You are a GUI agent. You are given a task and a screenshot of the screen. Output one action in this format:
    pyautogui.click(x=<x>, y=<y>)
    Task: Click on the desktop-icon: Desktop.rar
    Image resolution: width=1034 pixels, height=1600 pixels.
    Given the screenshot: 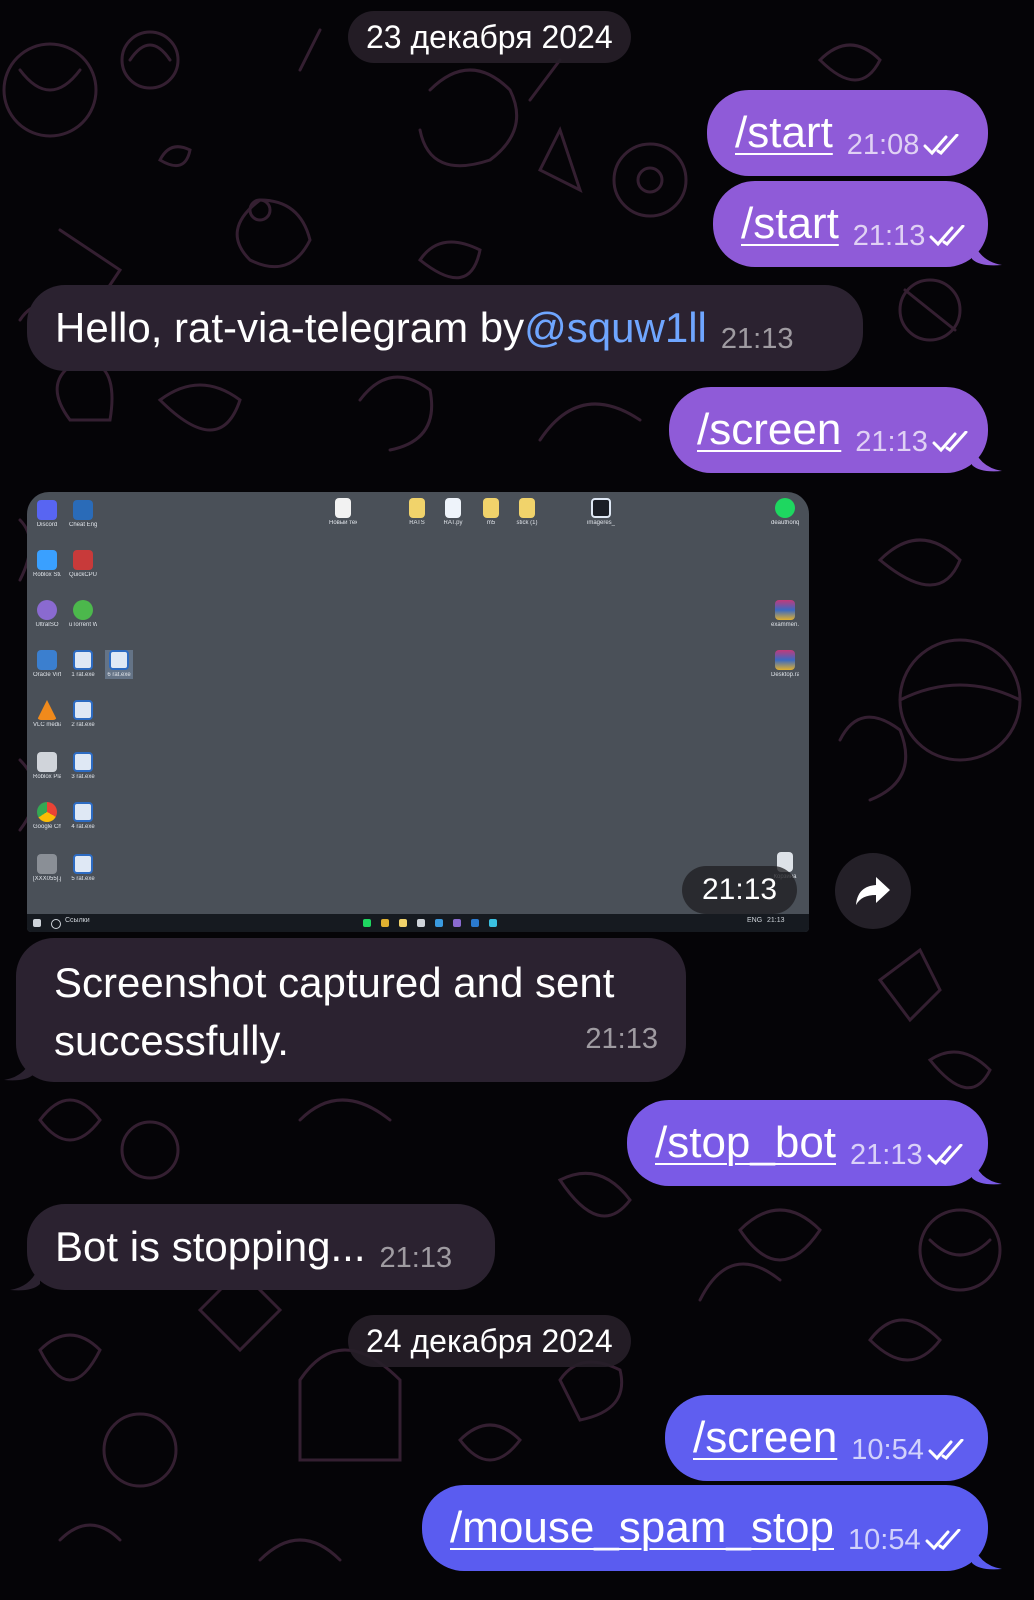 What is the action you would take?
    pyautogui.click(x=785, y=664)
    